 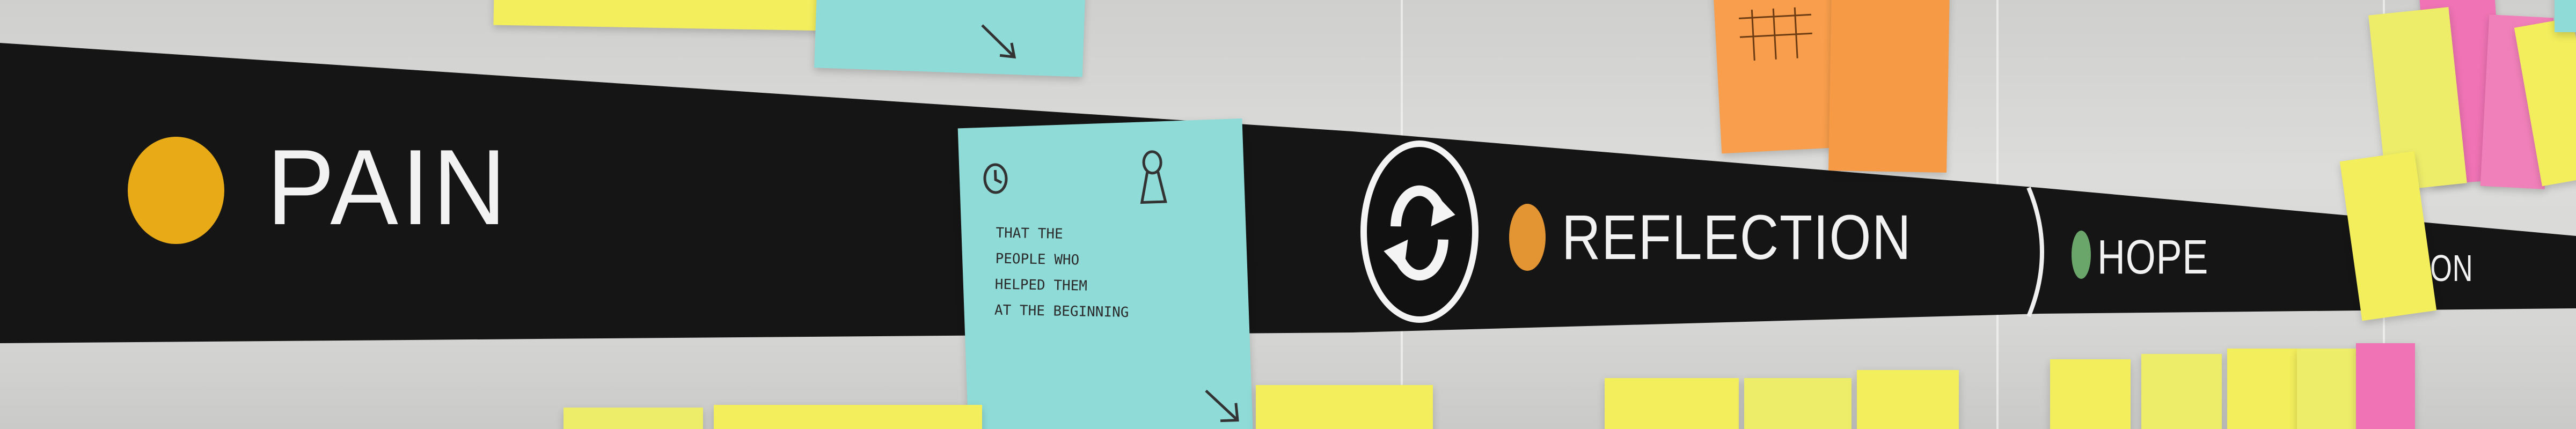 I want to click on pain-dot, so click(x=176, y=190).